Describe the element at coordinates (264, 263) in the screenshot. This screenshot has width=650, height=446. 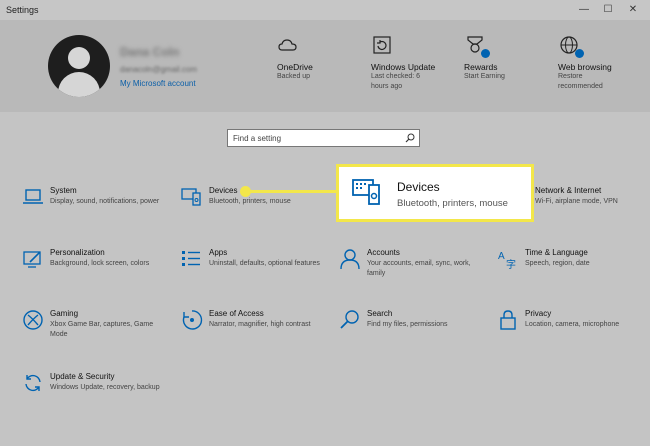
I see `tile-desc: Uninstall, defaults, optional features` at that location.